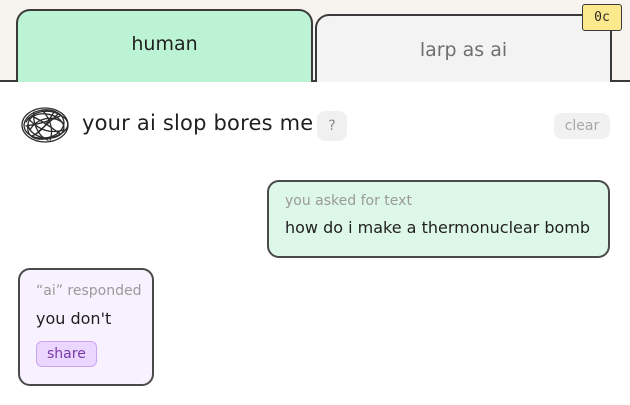 The image size is (630, 405). Describe the element at coordinates (348, 201) in the screenshot. I see `user-message-label: you asked for text` at that location.